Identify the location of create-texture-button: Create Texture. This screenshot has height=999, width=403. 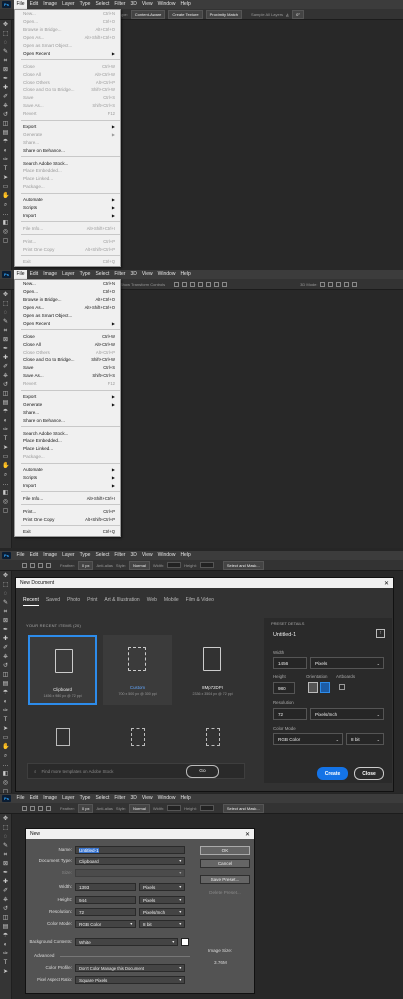
(185, 14).